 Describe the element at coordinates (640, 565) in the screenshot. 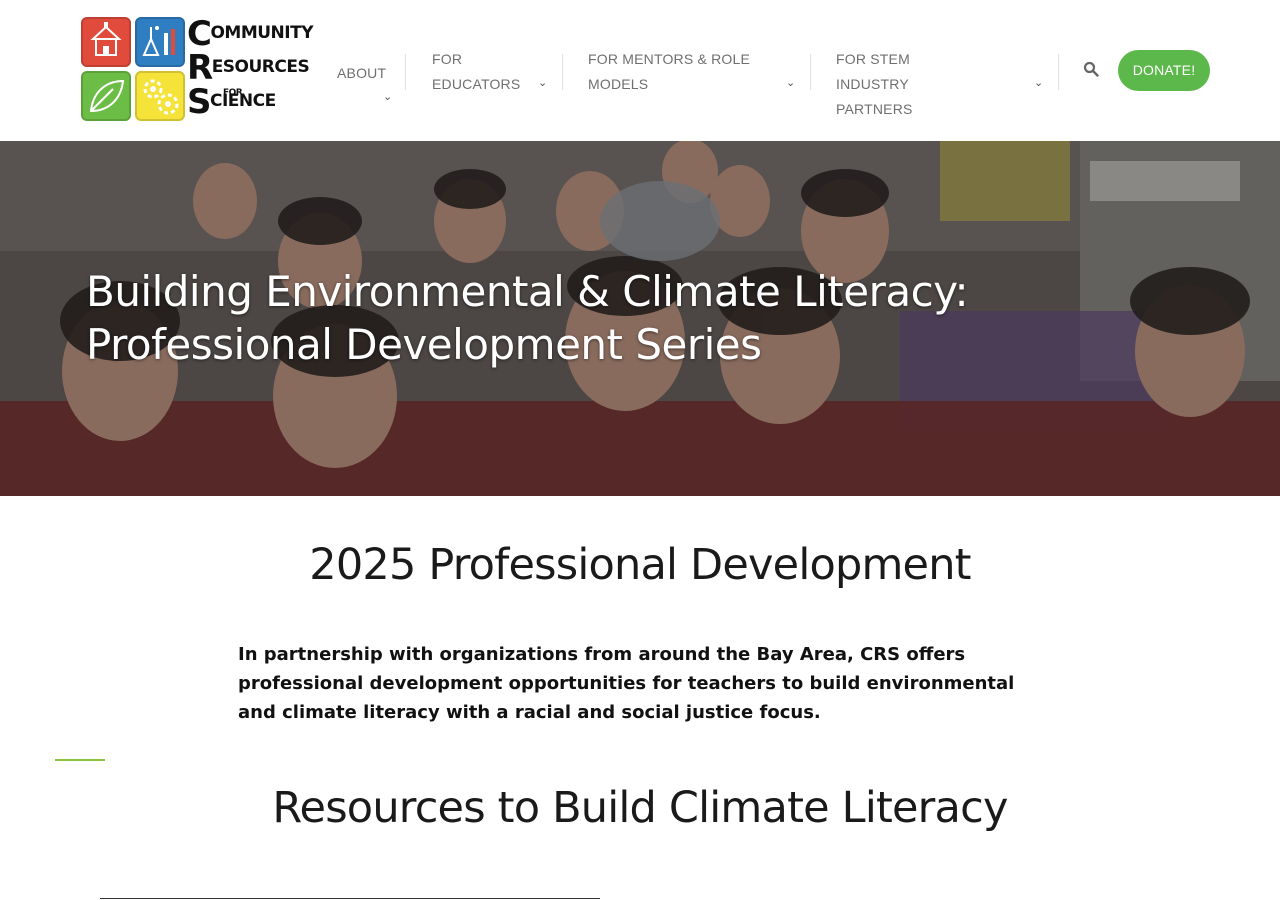

I see `pd-heading: 2025 Professional Development` at that location.